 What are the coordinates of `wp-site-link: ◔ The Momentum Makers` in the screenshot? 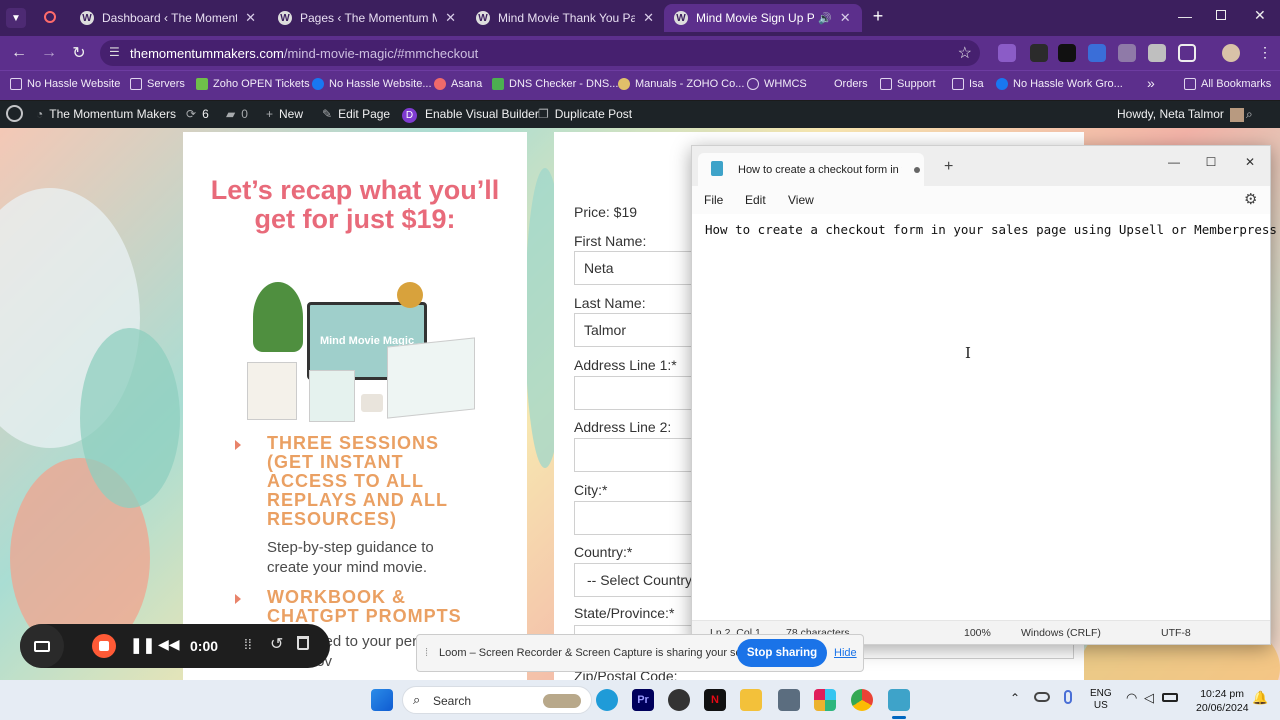 It's located at (106, 114).